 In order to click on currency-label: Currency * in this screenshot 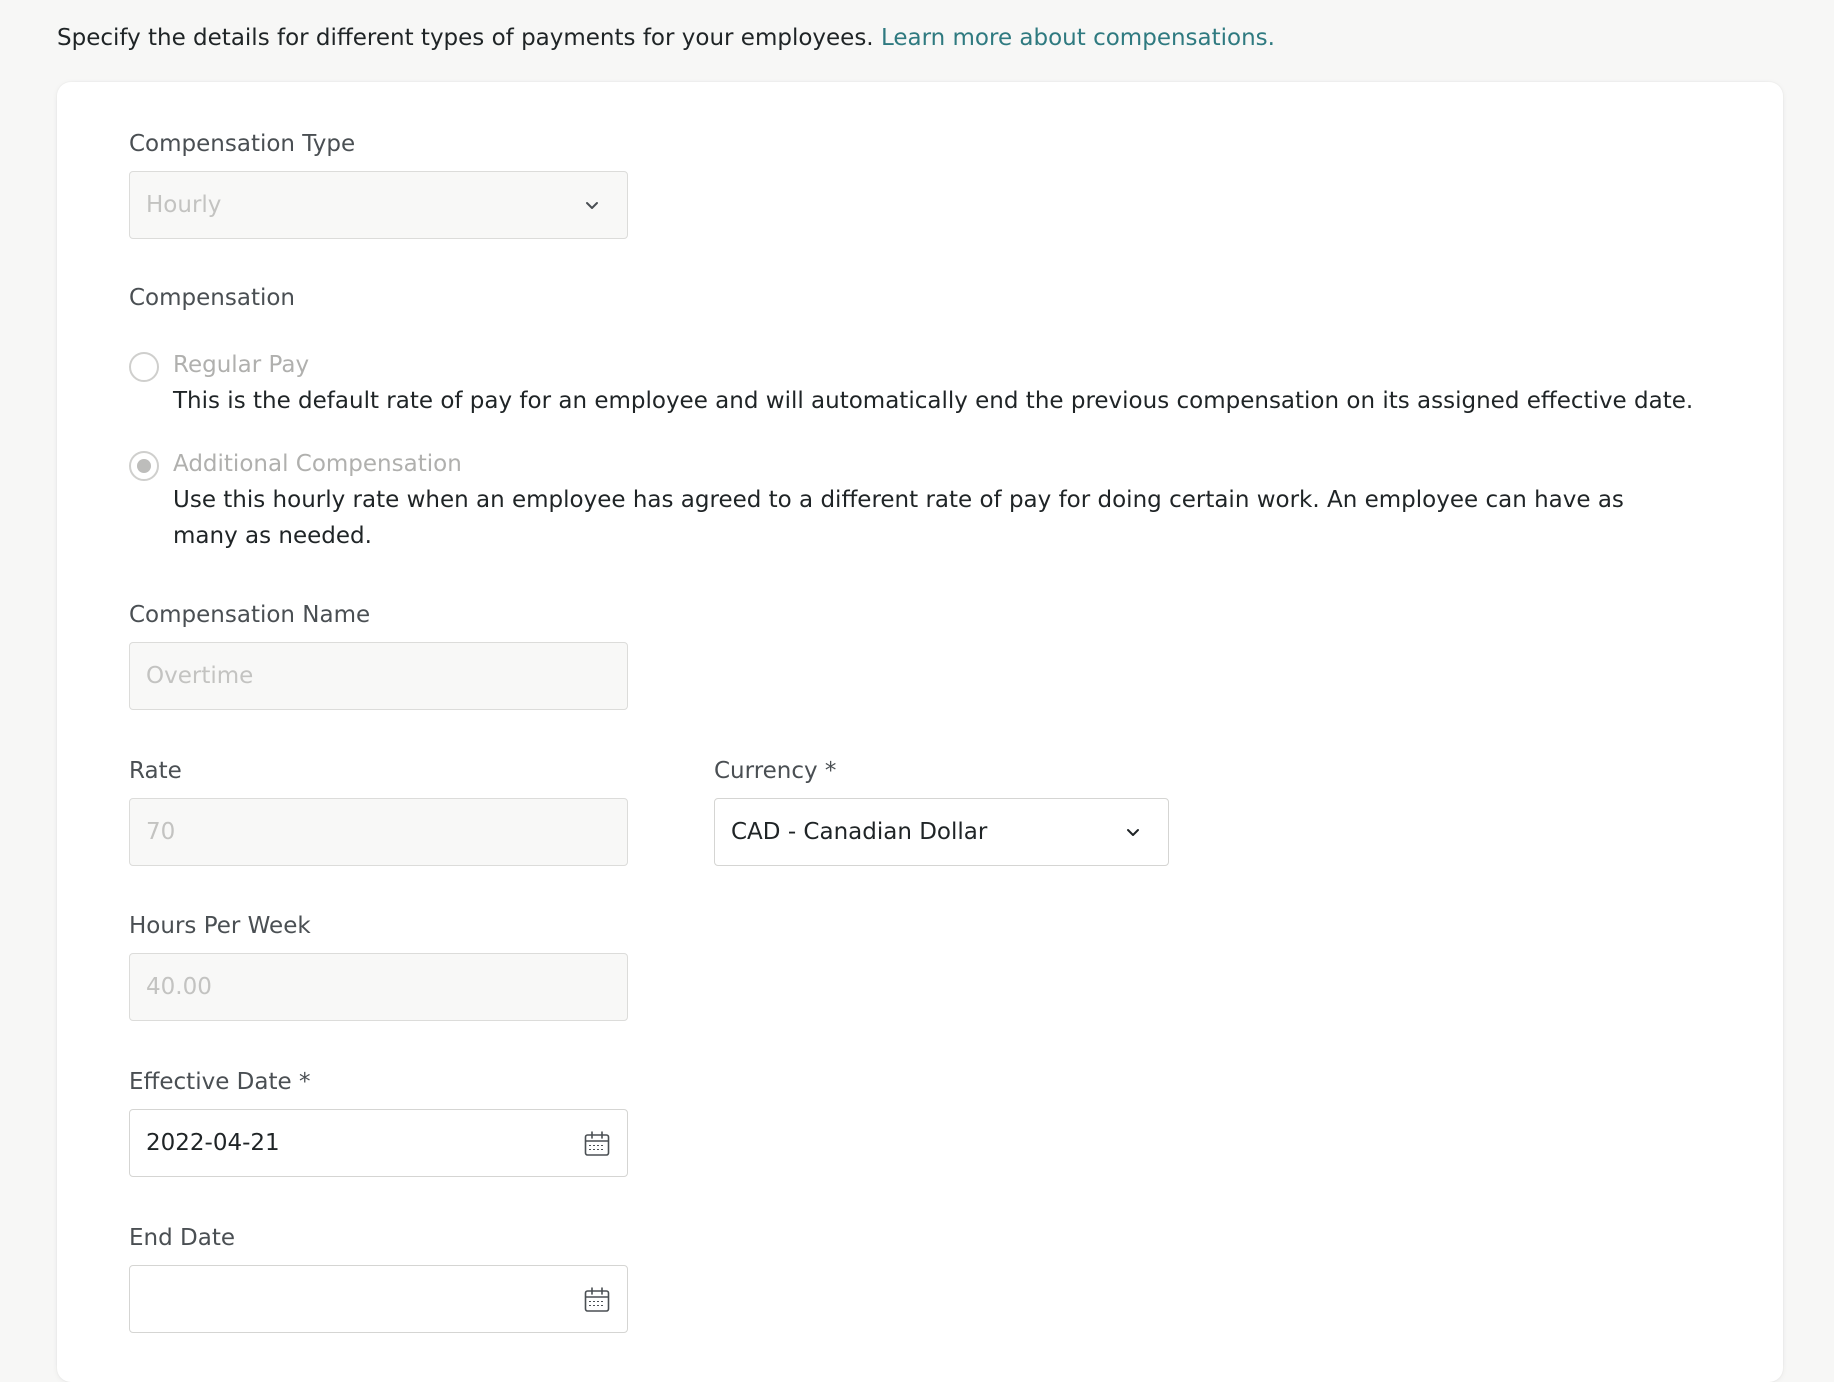, I will do `click(775, 771)`.